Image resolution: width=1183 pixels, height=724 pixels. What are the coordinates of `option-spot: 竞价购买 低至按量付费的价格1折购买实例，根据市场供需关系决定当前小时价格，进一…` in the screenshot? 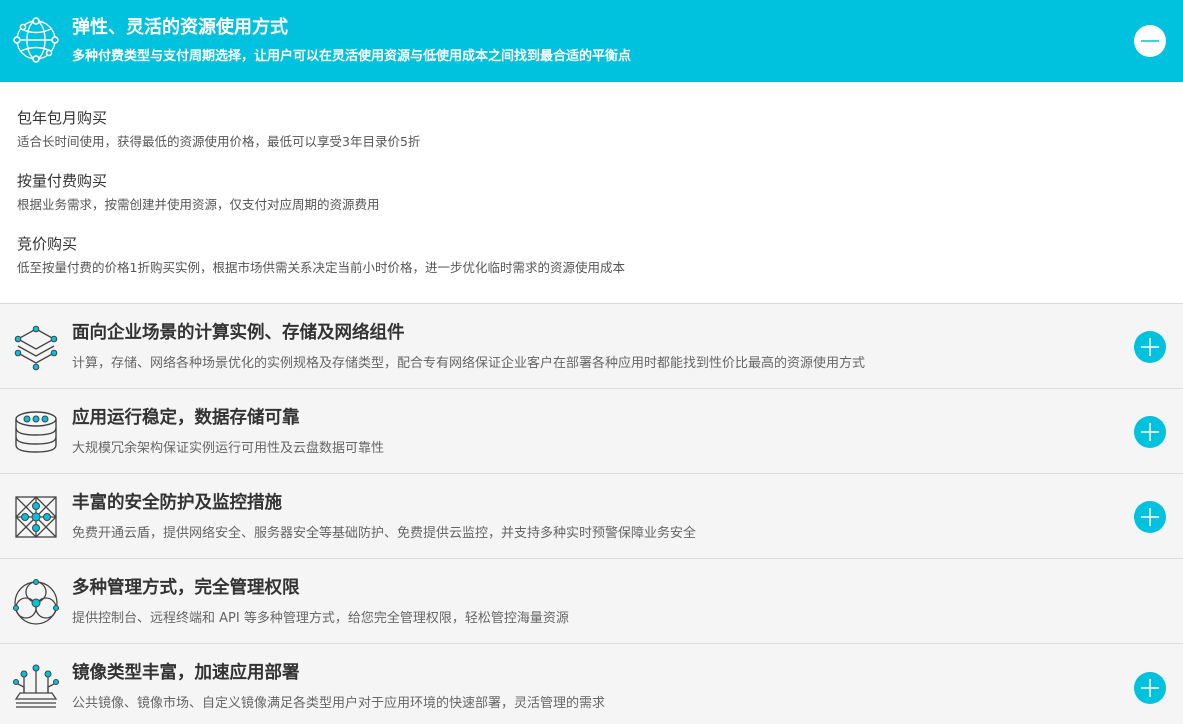 It's located at (600, 254).